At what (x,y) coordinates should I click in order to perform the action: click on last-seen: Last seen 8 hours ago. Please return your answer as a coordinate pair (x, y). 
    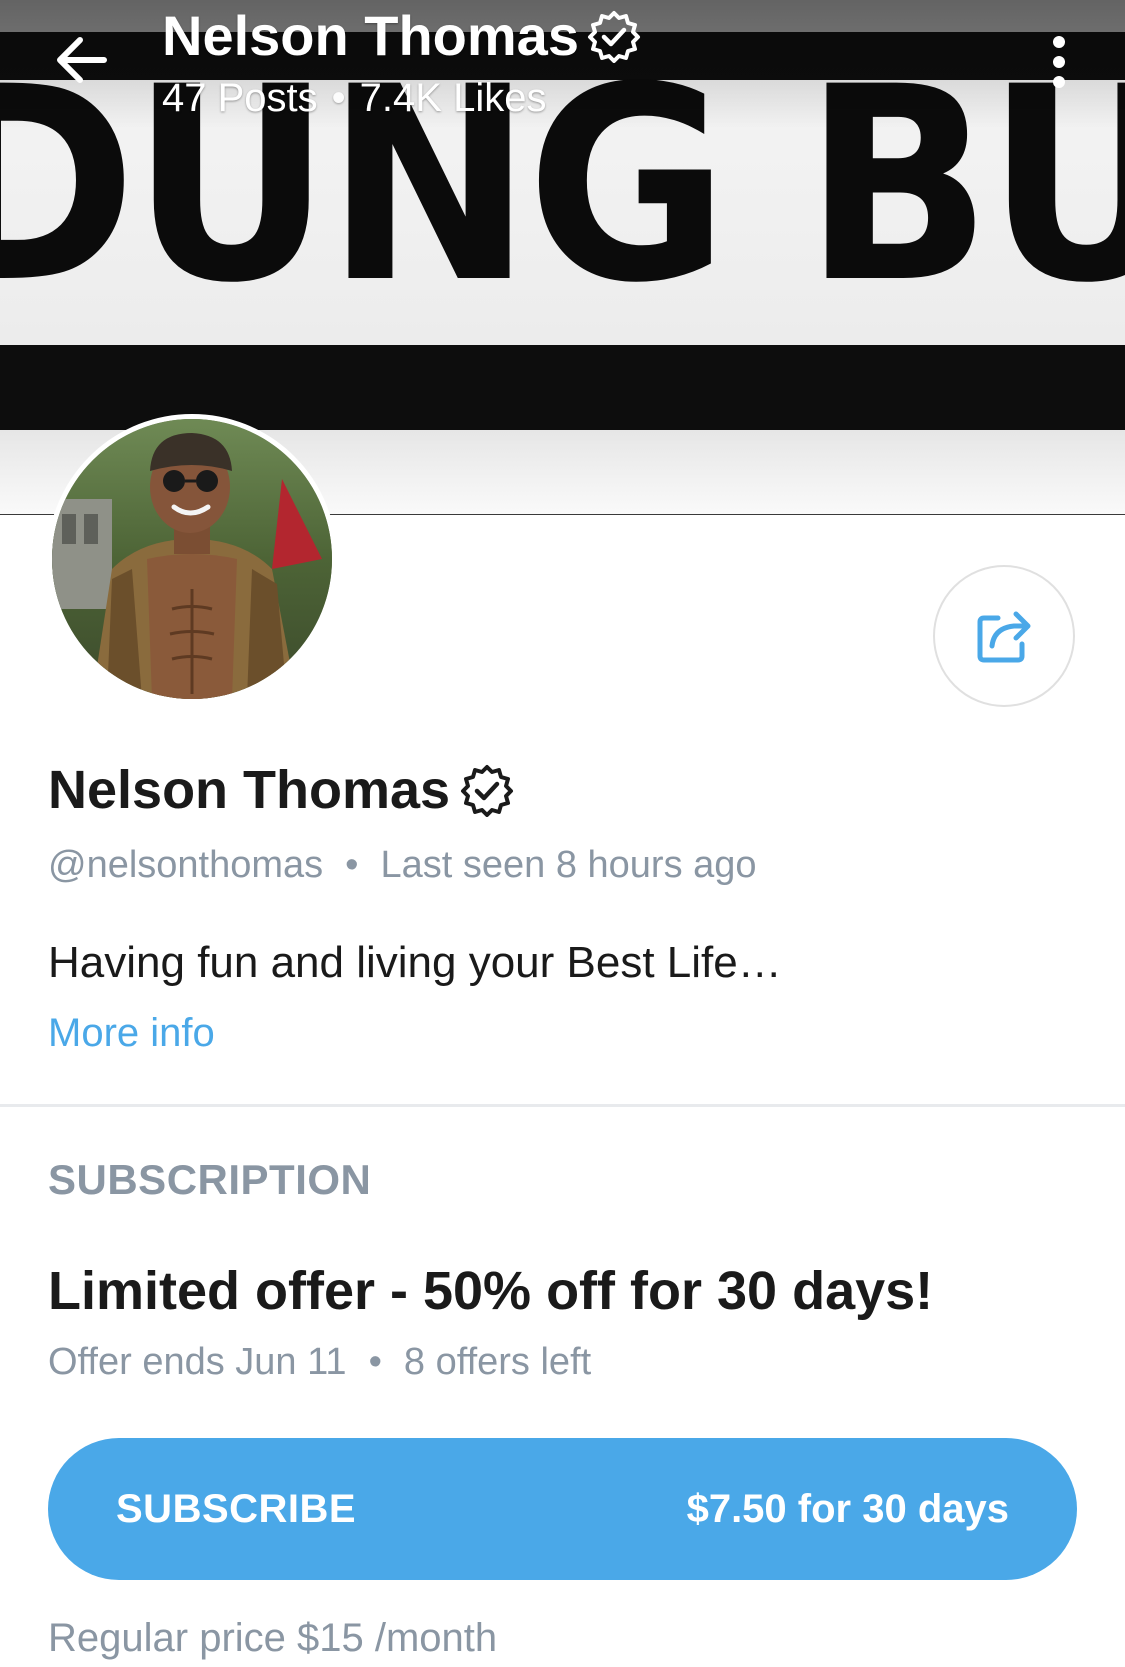
    Looking at the image, I should click on (568, 865).